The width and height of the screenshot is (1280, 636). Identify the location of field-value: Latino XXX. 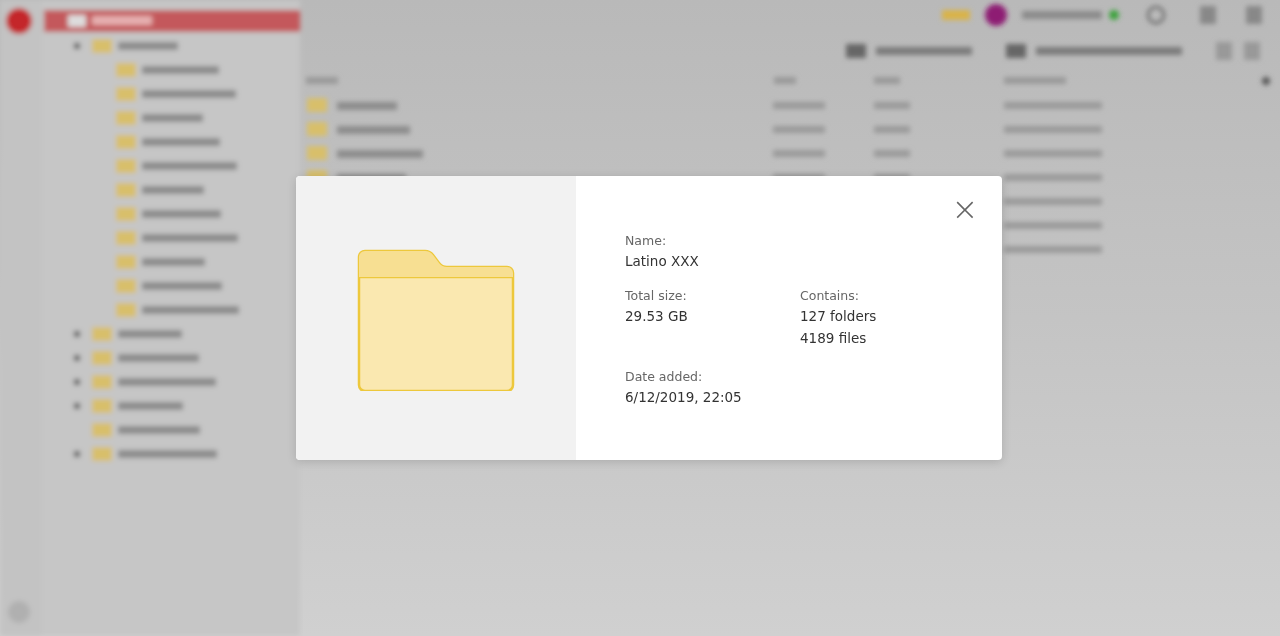
(662, 261).